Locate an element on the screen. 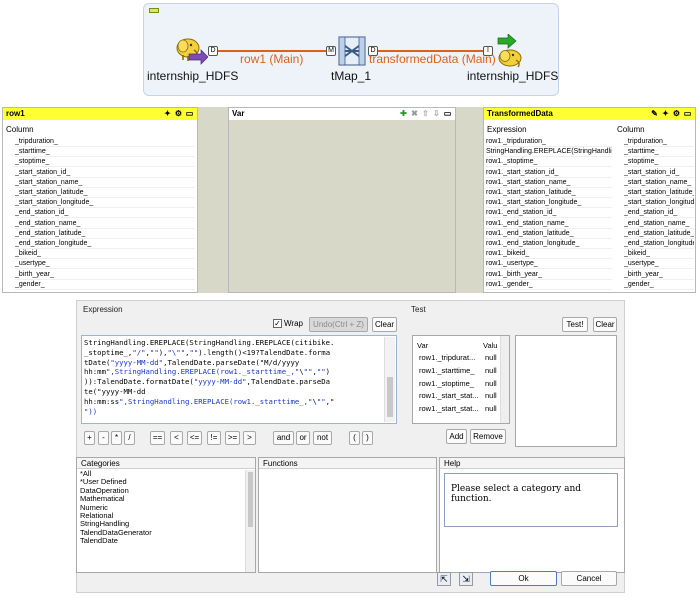  ok-button: Ok is located at coordinates (523, 578).